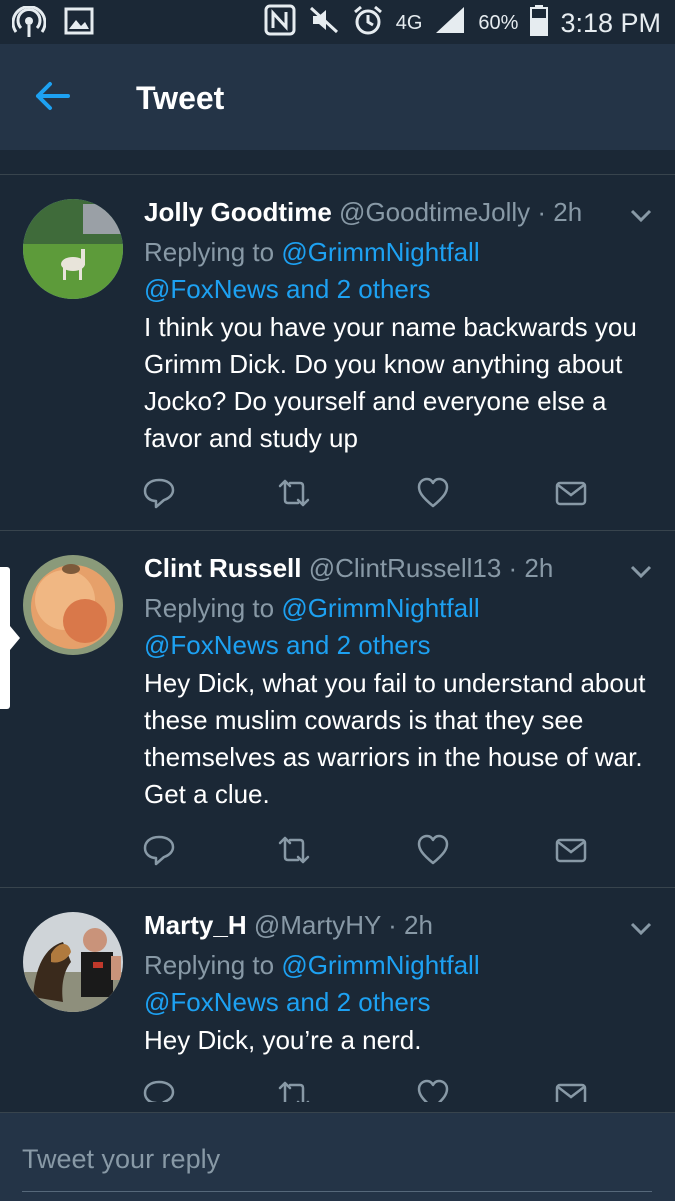  I want to click on author-name: Marty_H, so click(195, 925).